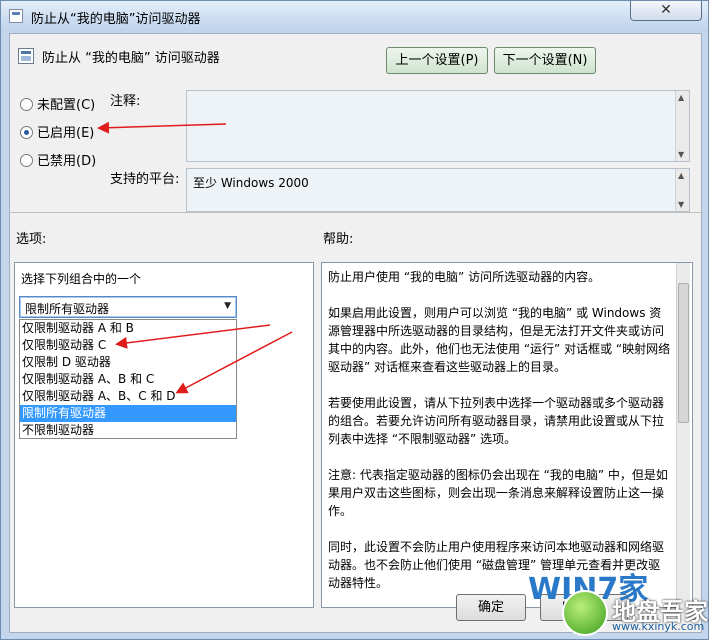  I want to click on platform-scrollbar: ▲ ▼, so click(682, 190).